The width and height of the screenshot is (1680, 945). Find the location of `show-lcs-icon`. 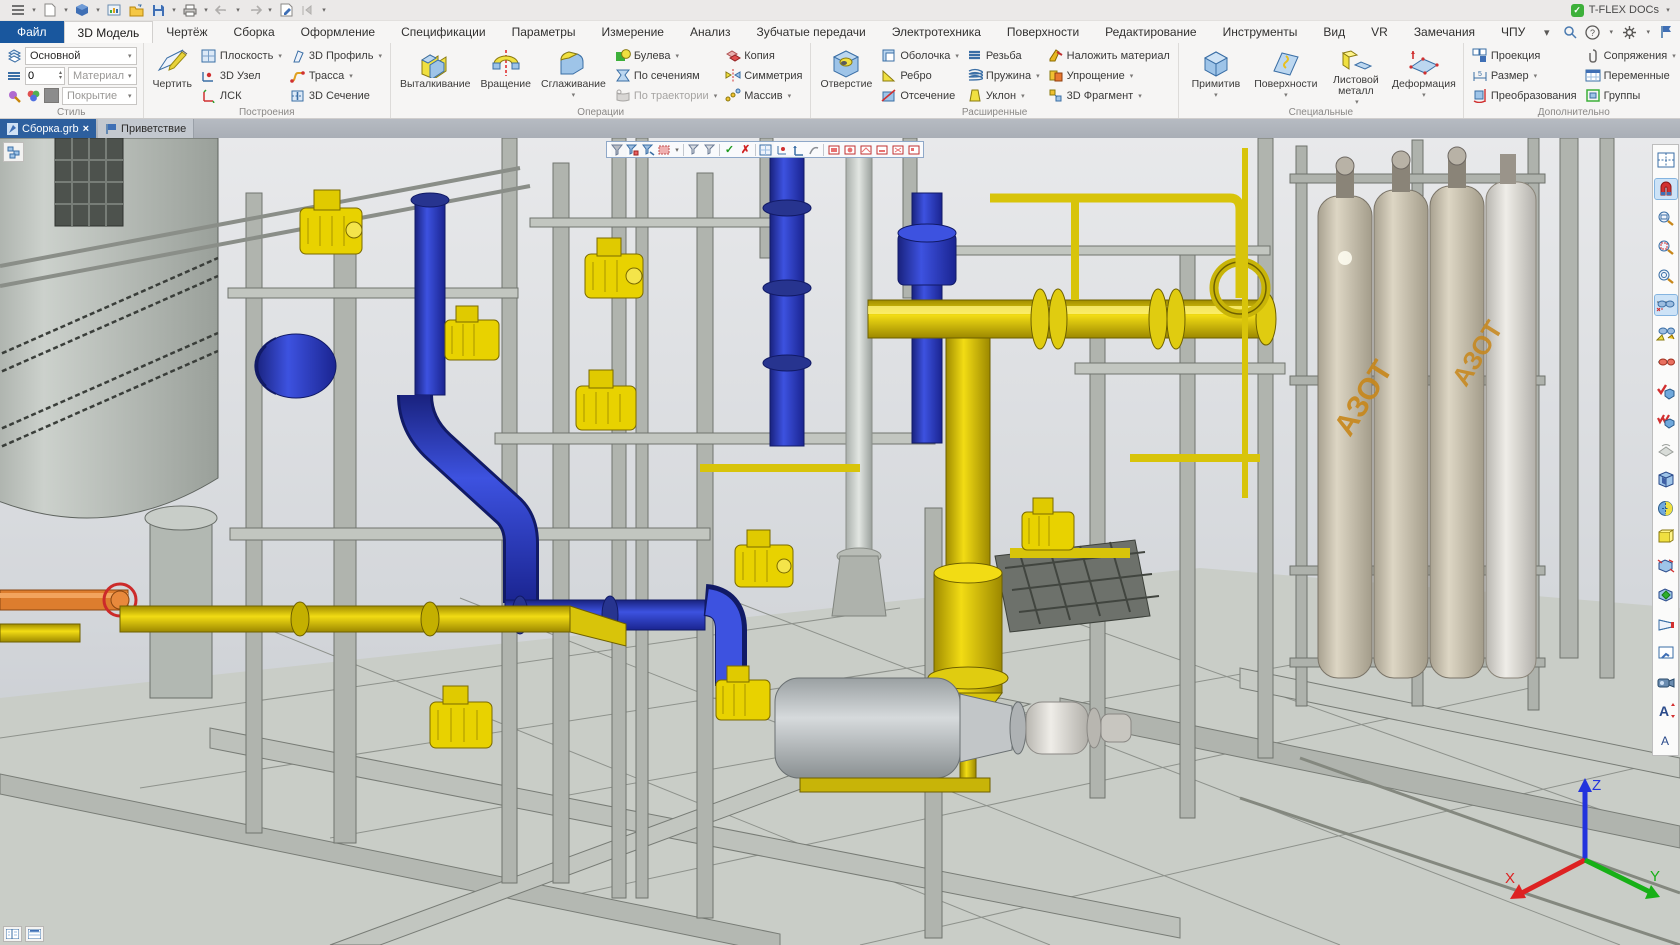

show-lcs-icon is located at coordinates (797, 150).